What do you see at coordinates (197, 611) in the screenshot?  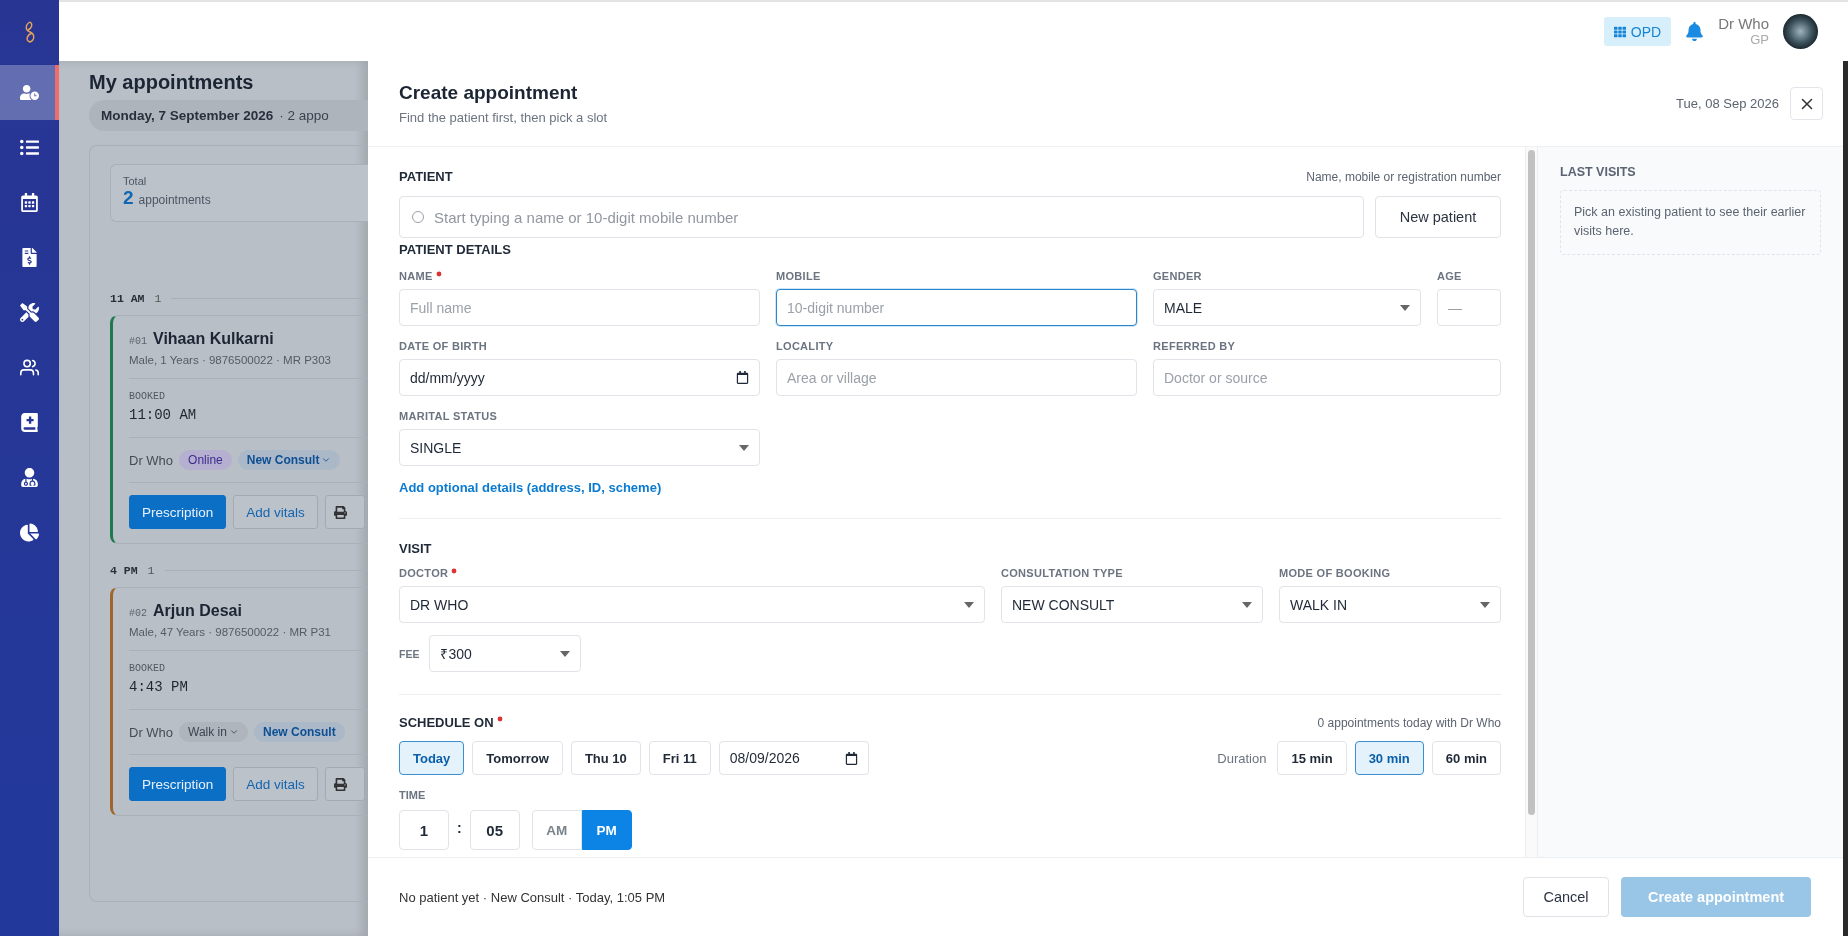 I see `patient-name: Arjun Desai` at bounding box center [197, 611].